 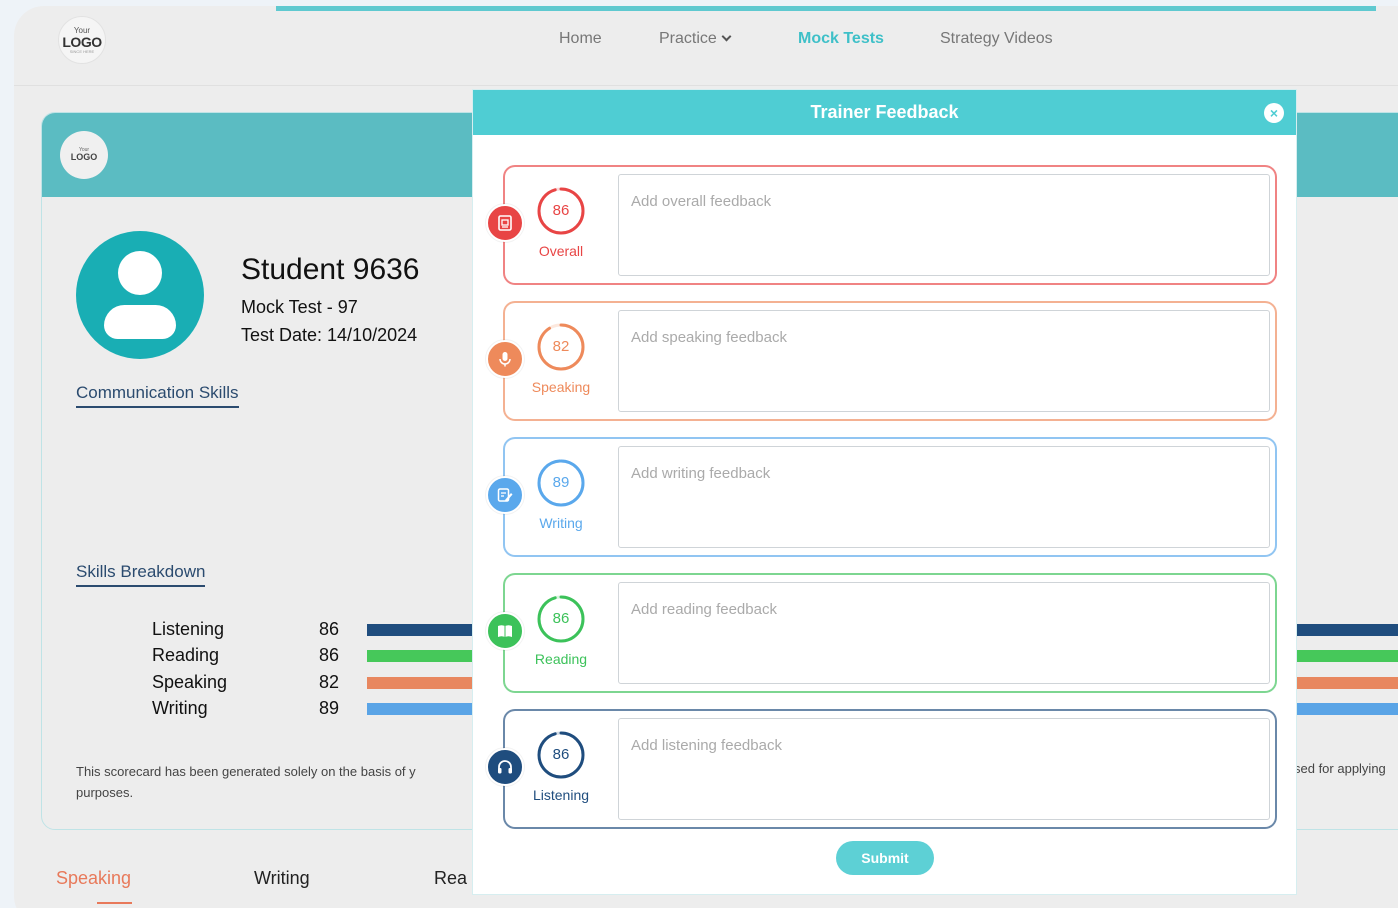 I want to click on student-name: Student 9636, so click(x=330, y=269).